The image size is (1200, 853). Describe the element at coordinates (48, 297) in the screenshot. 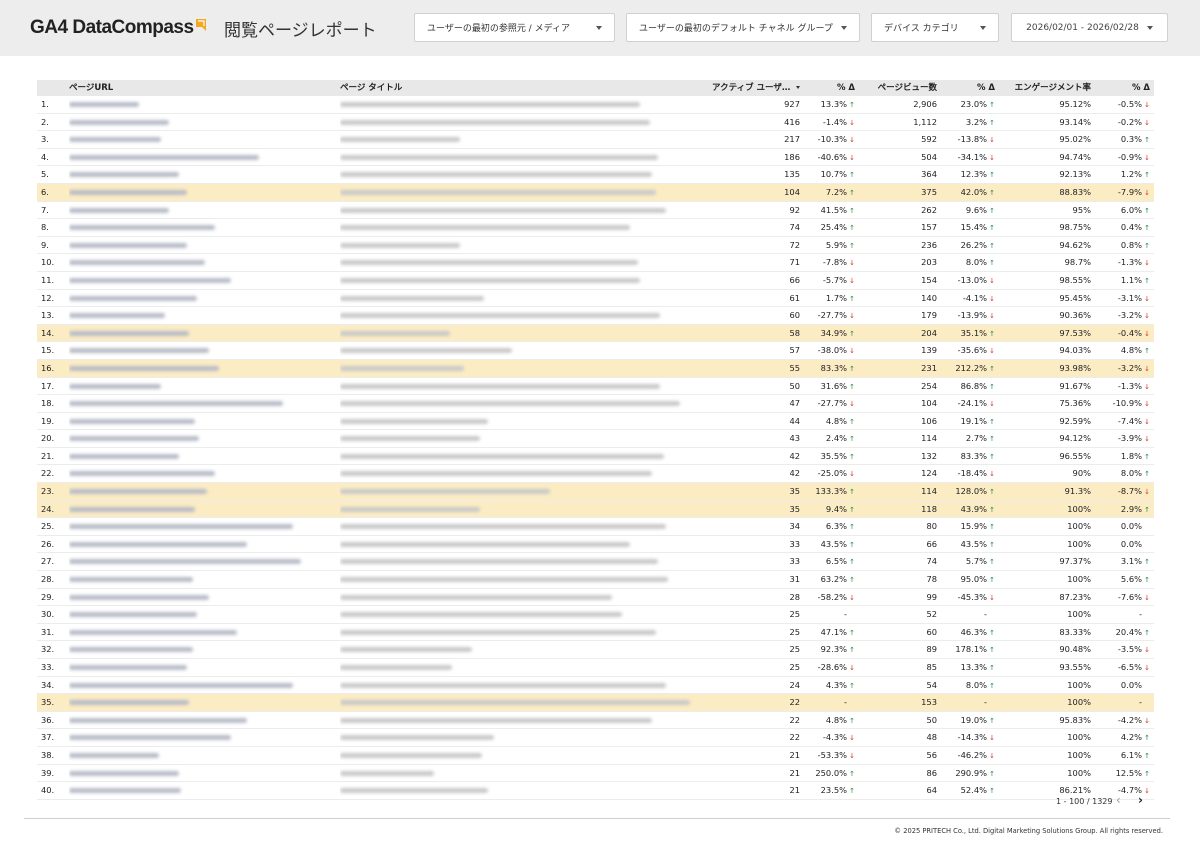

I see `row-number-value: 12.` at that location.